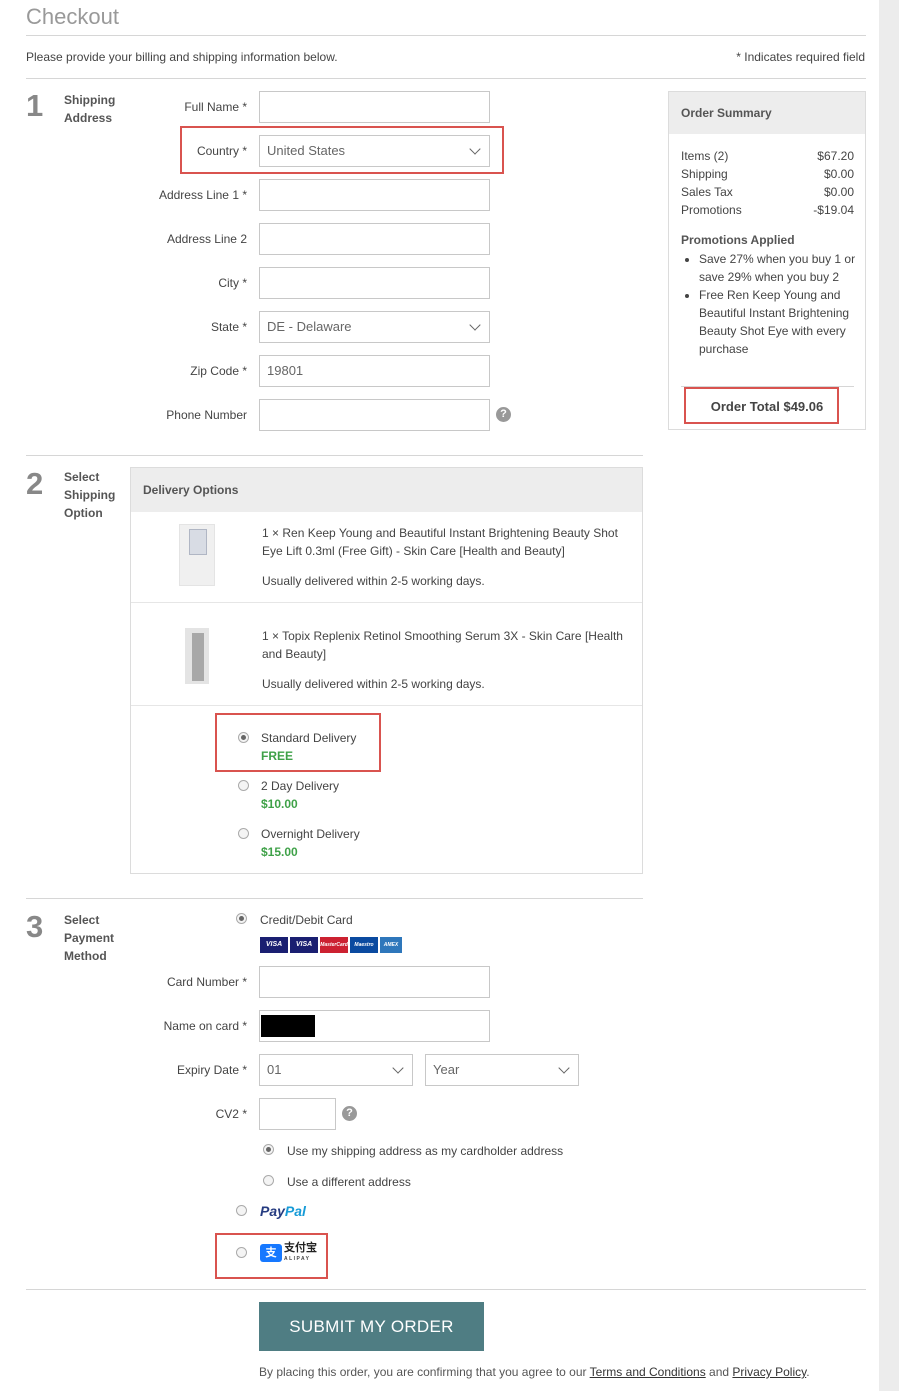 Image resolution: width=899 pixels, height=1391 pixels. I want to click on two-day-delivery-radio, so click(243, 785).